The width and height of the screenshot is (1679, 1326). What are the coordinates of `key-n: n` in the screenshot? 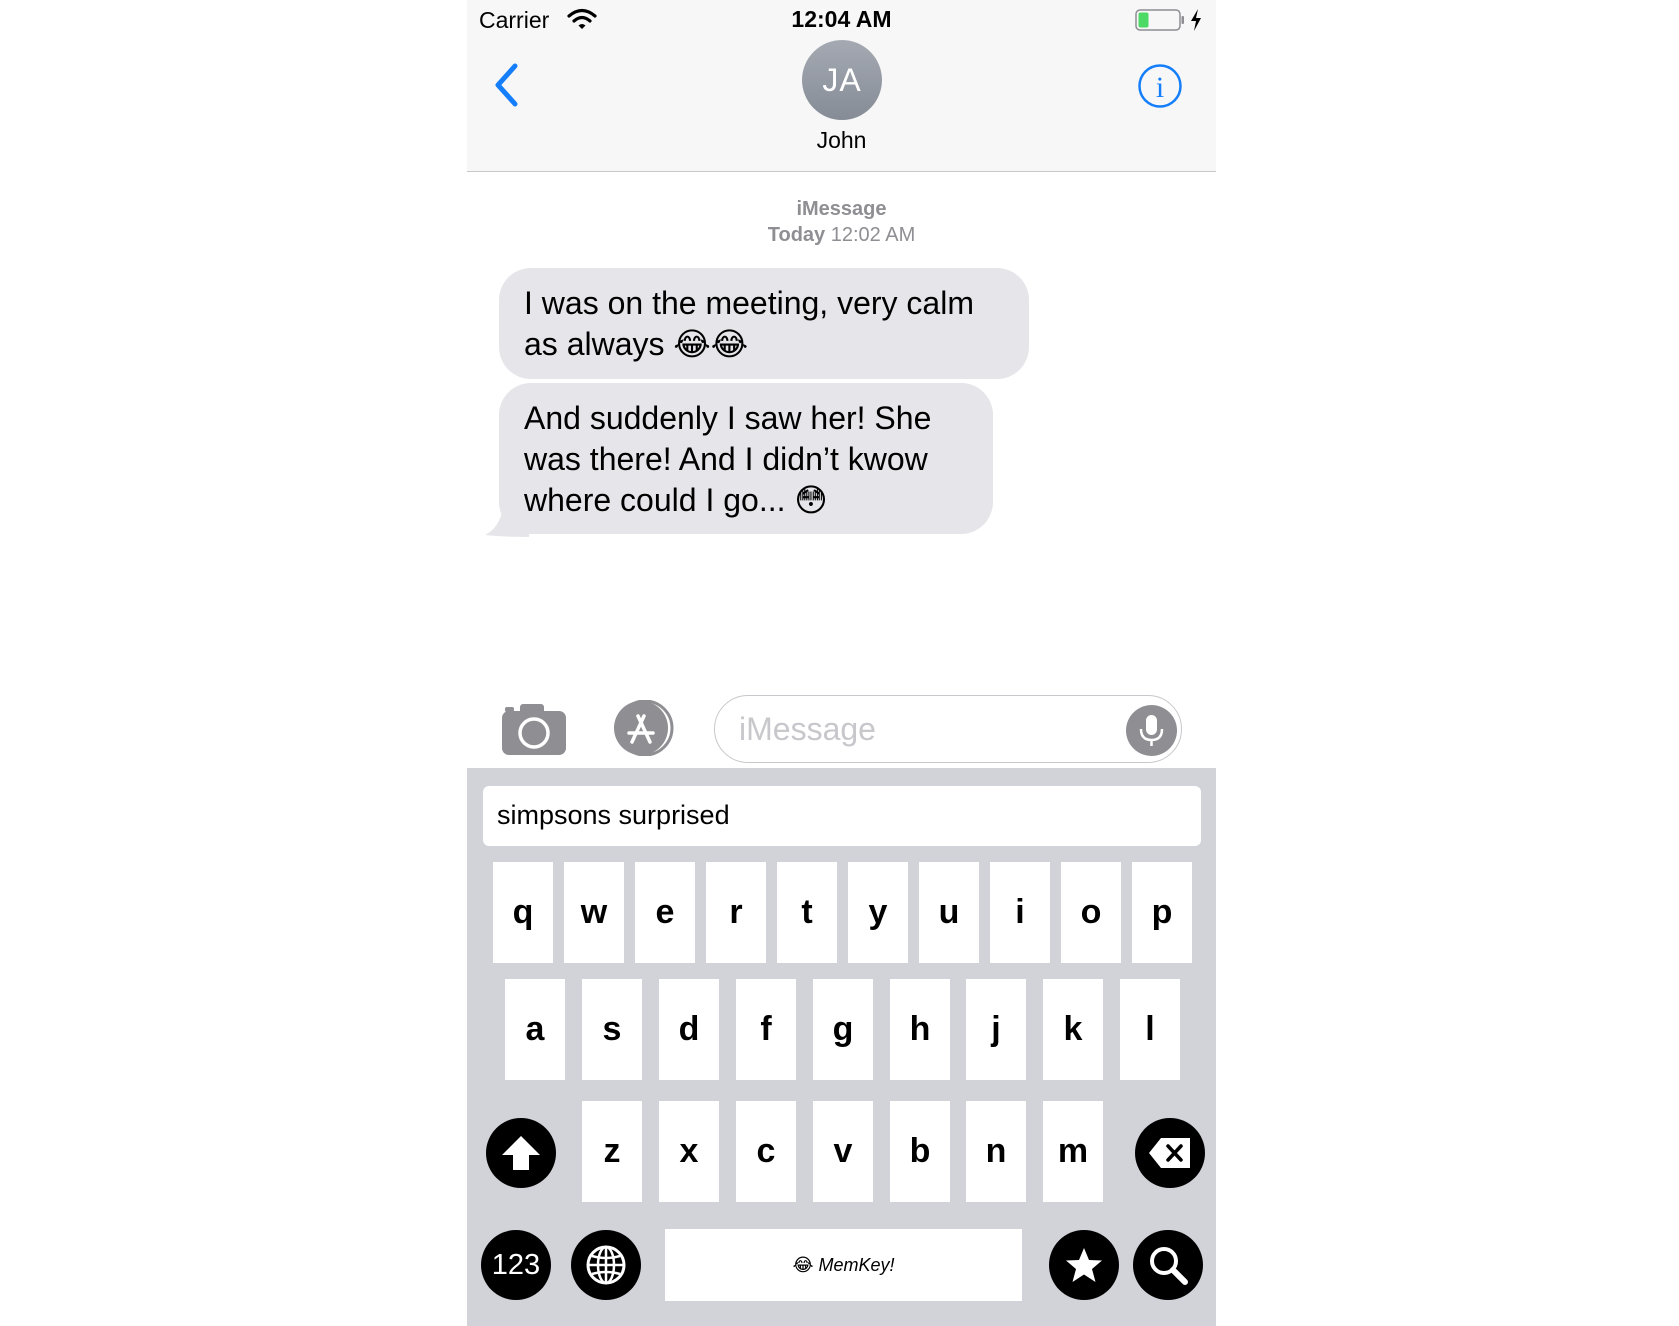 It's located at (996, 1151).